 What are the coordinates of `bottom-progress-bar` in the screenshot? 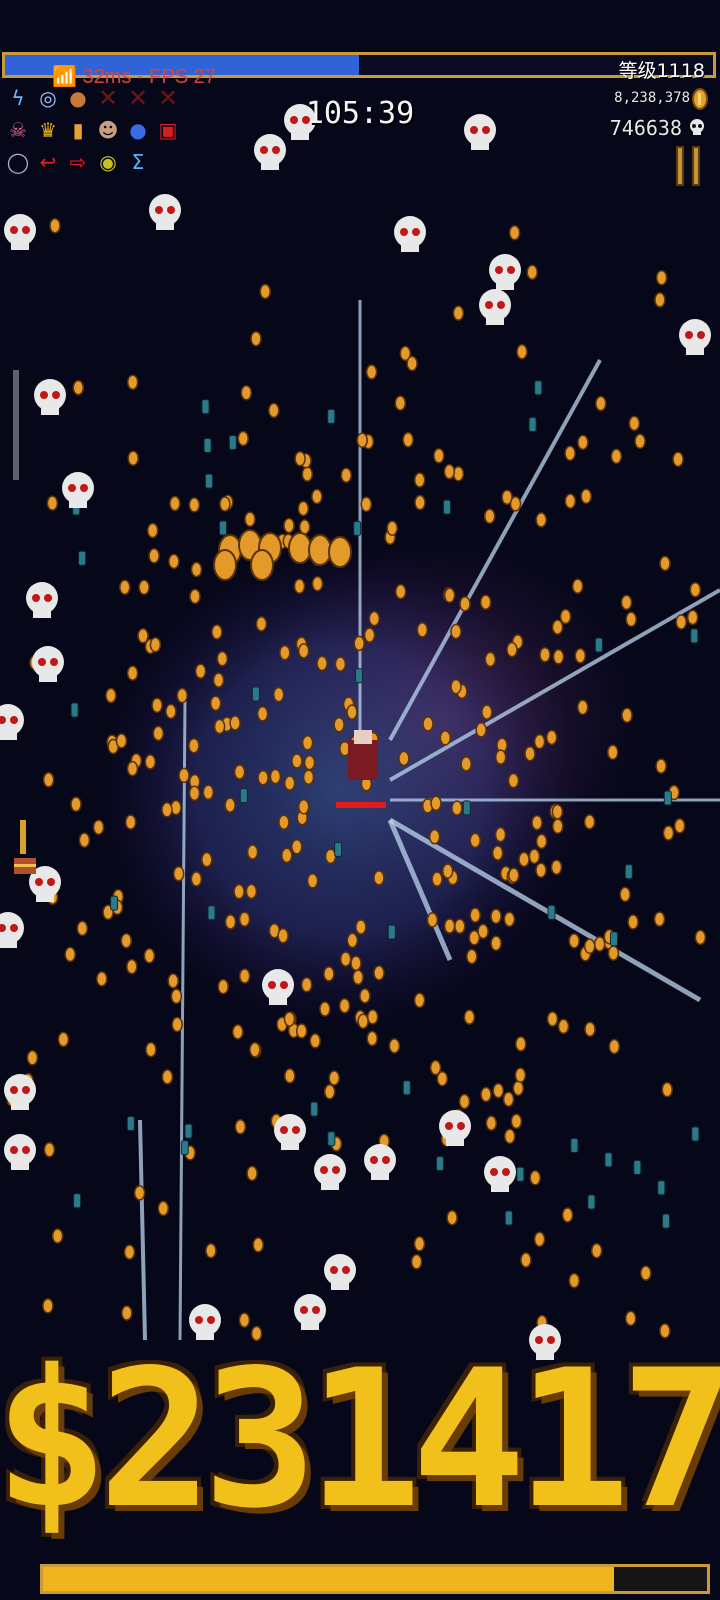 It's located at (375, 1579).